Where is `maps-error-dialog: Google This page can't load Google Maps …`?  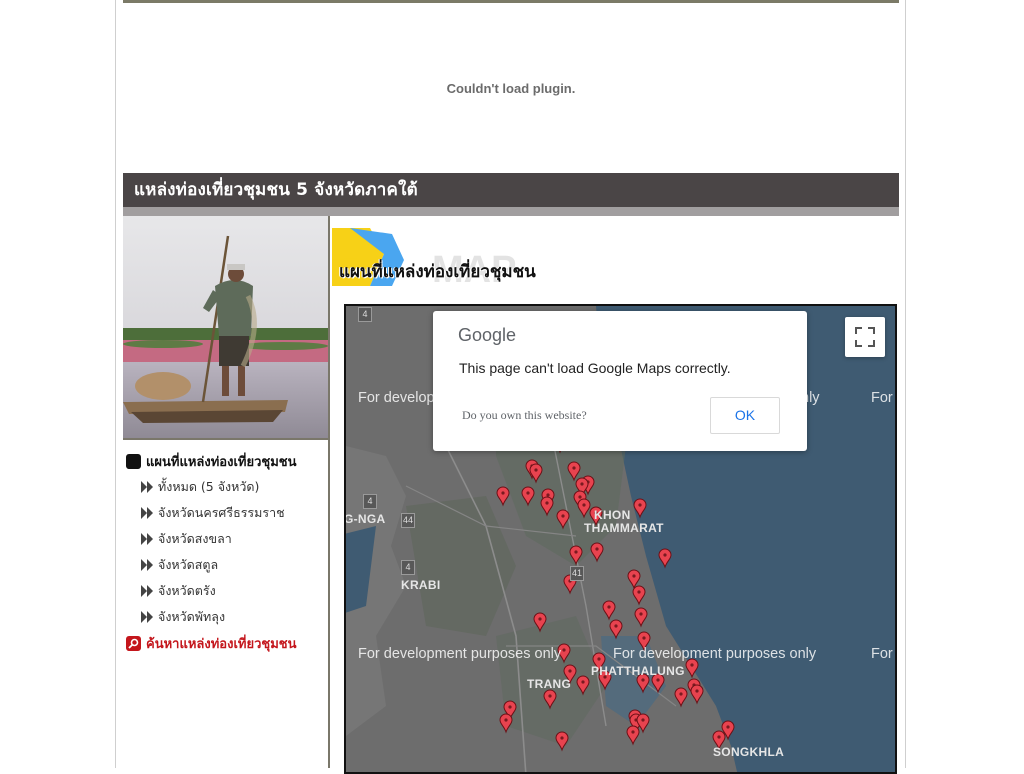 maps-error-dialog: Google This page can't load Google Maps … is located at coordinates (620, 381).